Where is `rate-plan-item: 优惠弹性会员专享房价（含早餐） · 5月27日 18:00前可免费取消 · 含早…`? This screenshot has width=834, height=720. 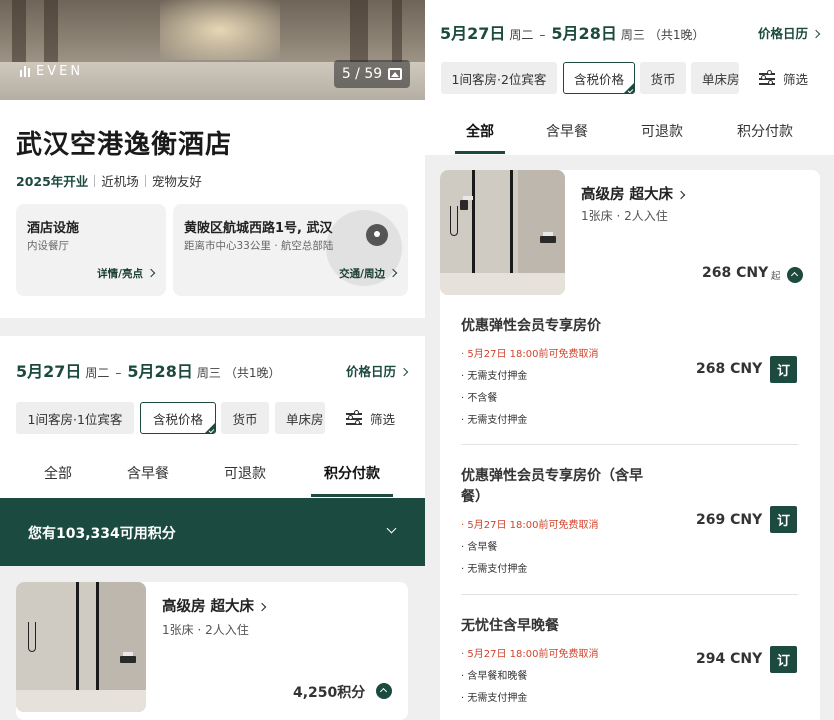 rate-plan-item: 优惠弹性会员专享房价（含早餐） · 5月27日 18:00前可免费取消 · 含早… is located at coordinates (629, 531).